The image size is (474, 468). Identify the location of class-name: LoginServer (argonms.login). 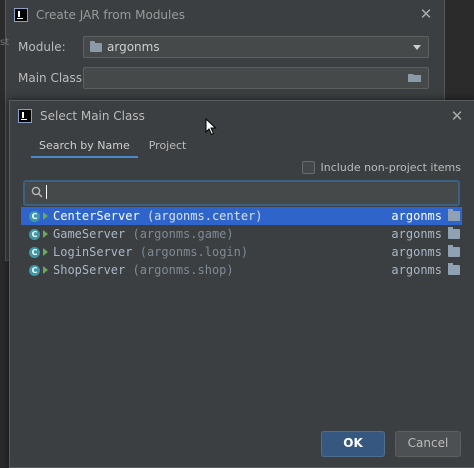
(150, 252).